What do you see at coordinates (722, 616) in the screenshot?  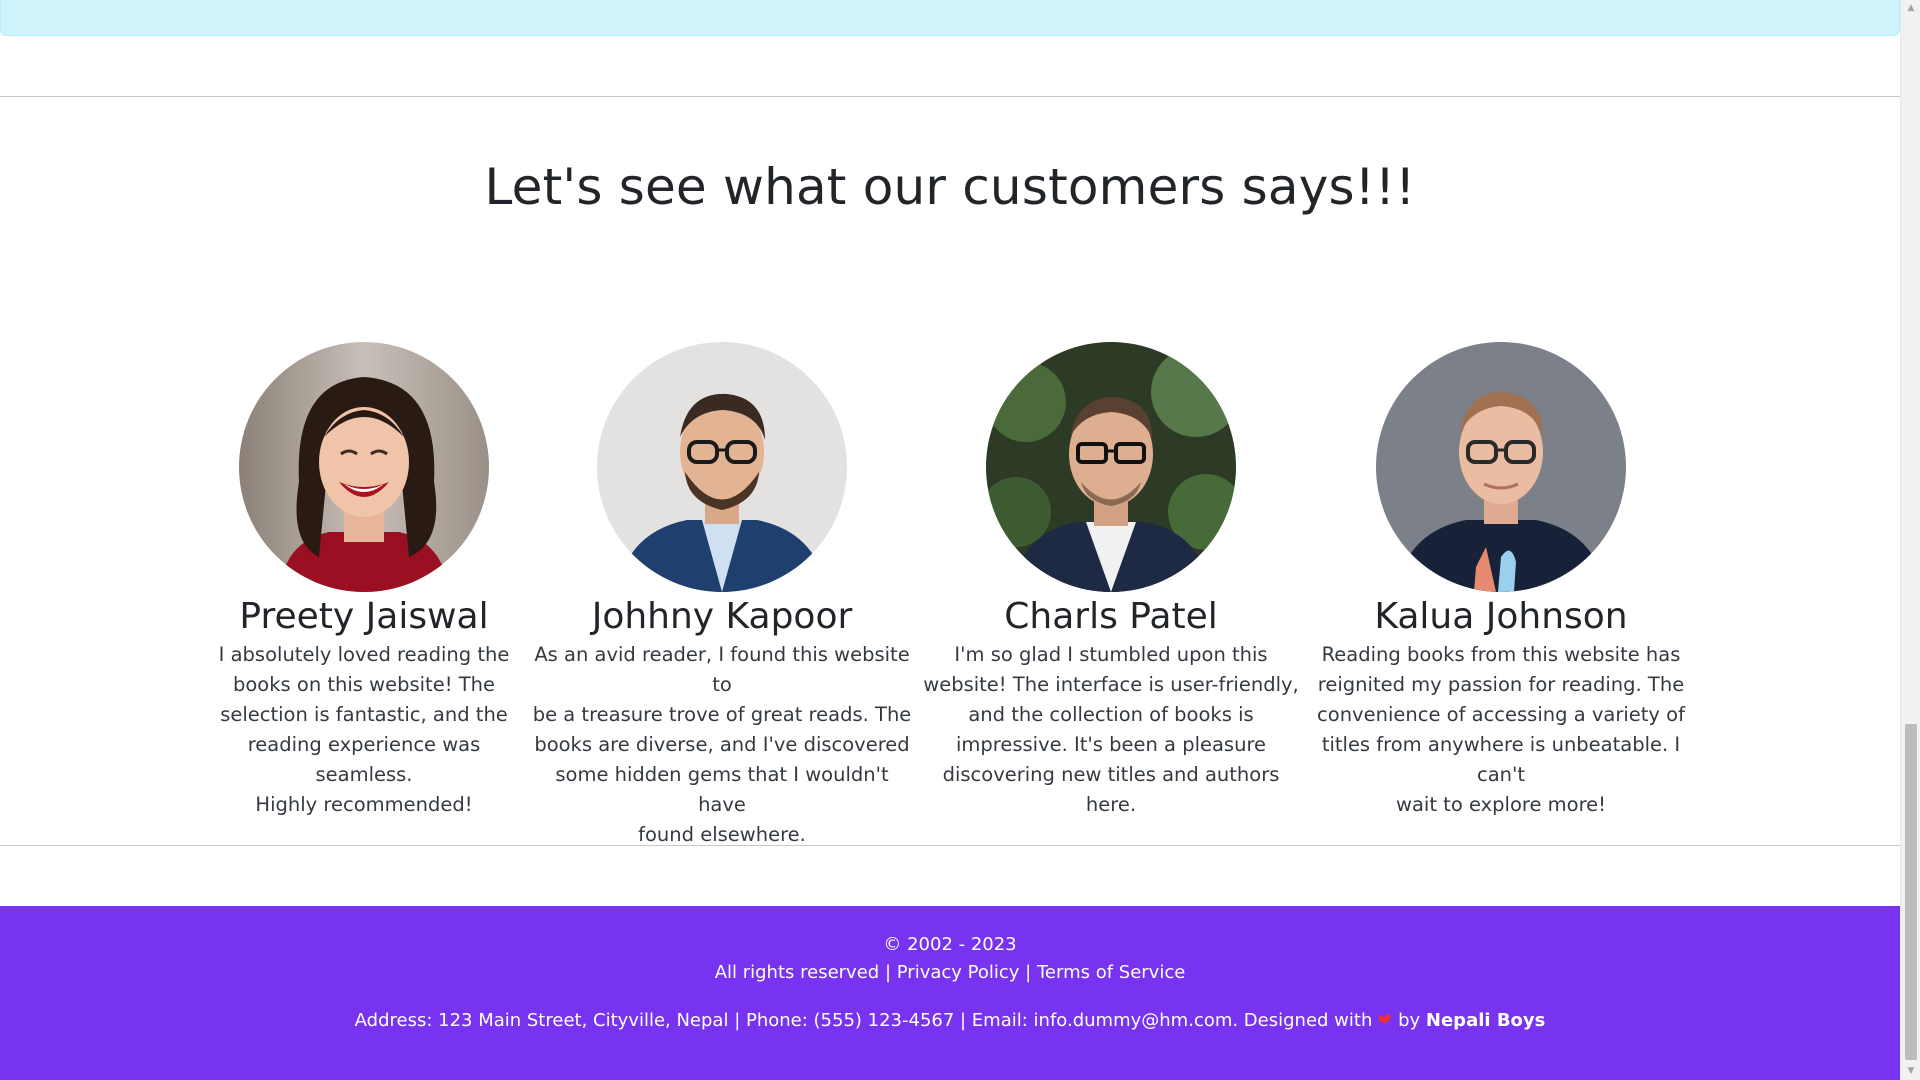 I see `customer-name: Johhny Kapoor` at bounding box center [722, 616].